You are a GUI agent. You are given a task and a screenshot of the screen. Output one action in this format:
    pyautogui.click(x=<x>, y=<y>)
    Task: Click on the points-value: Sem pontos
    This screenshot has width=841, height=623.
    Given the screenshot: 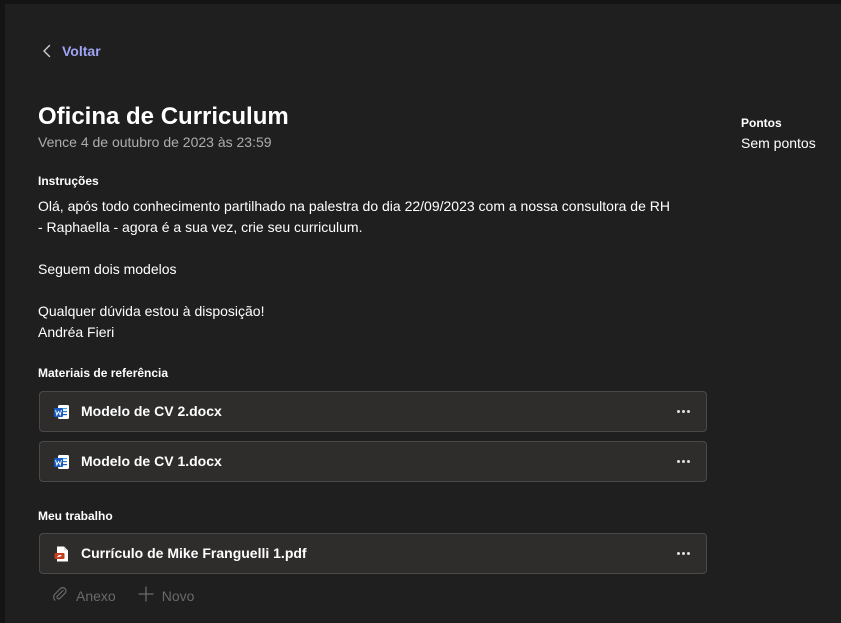 What is the action you would take?
    pyautogui.click(x=778, y=143)
    